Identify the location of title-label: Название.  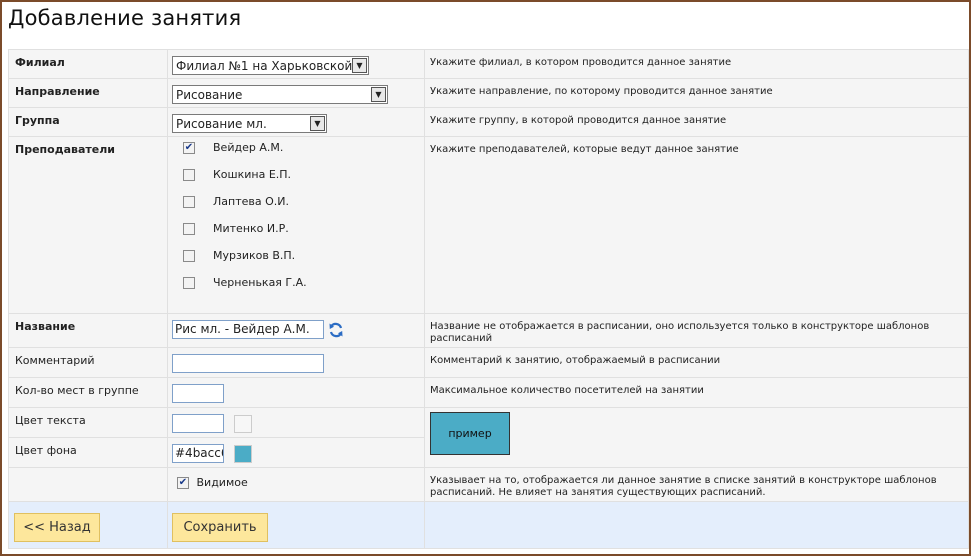
(45, 326).